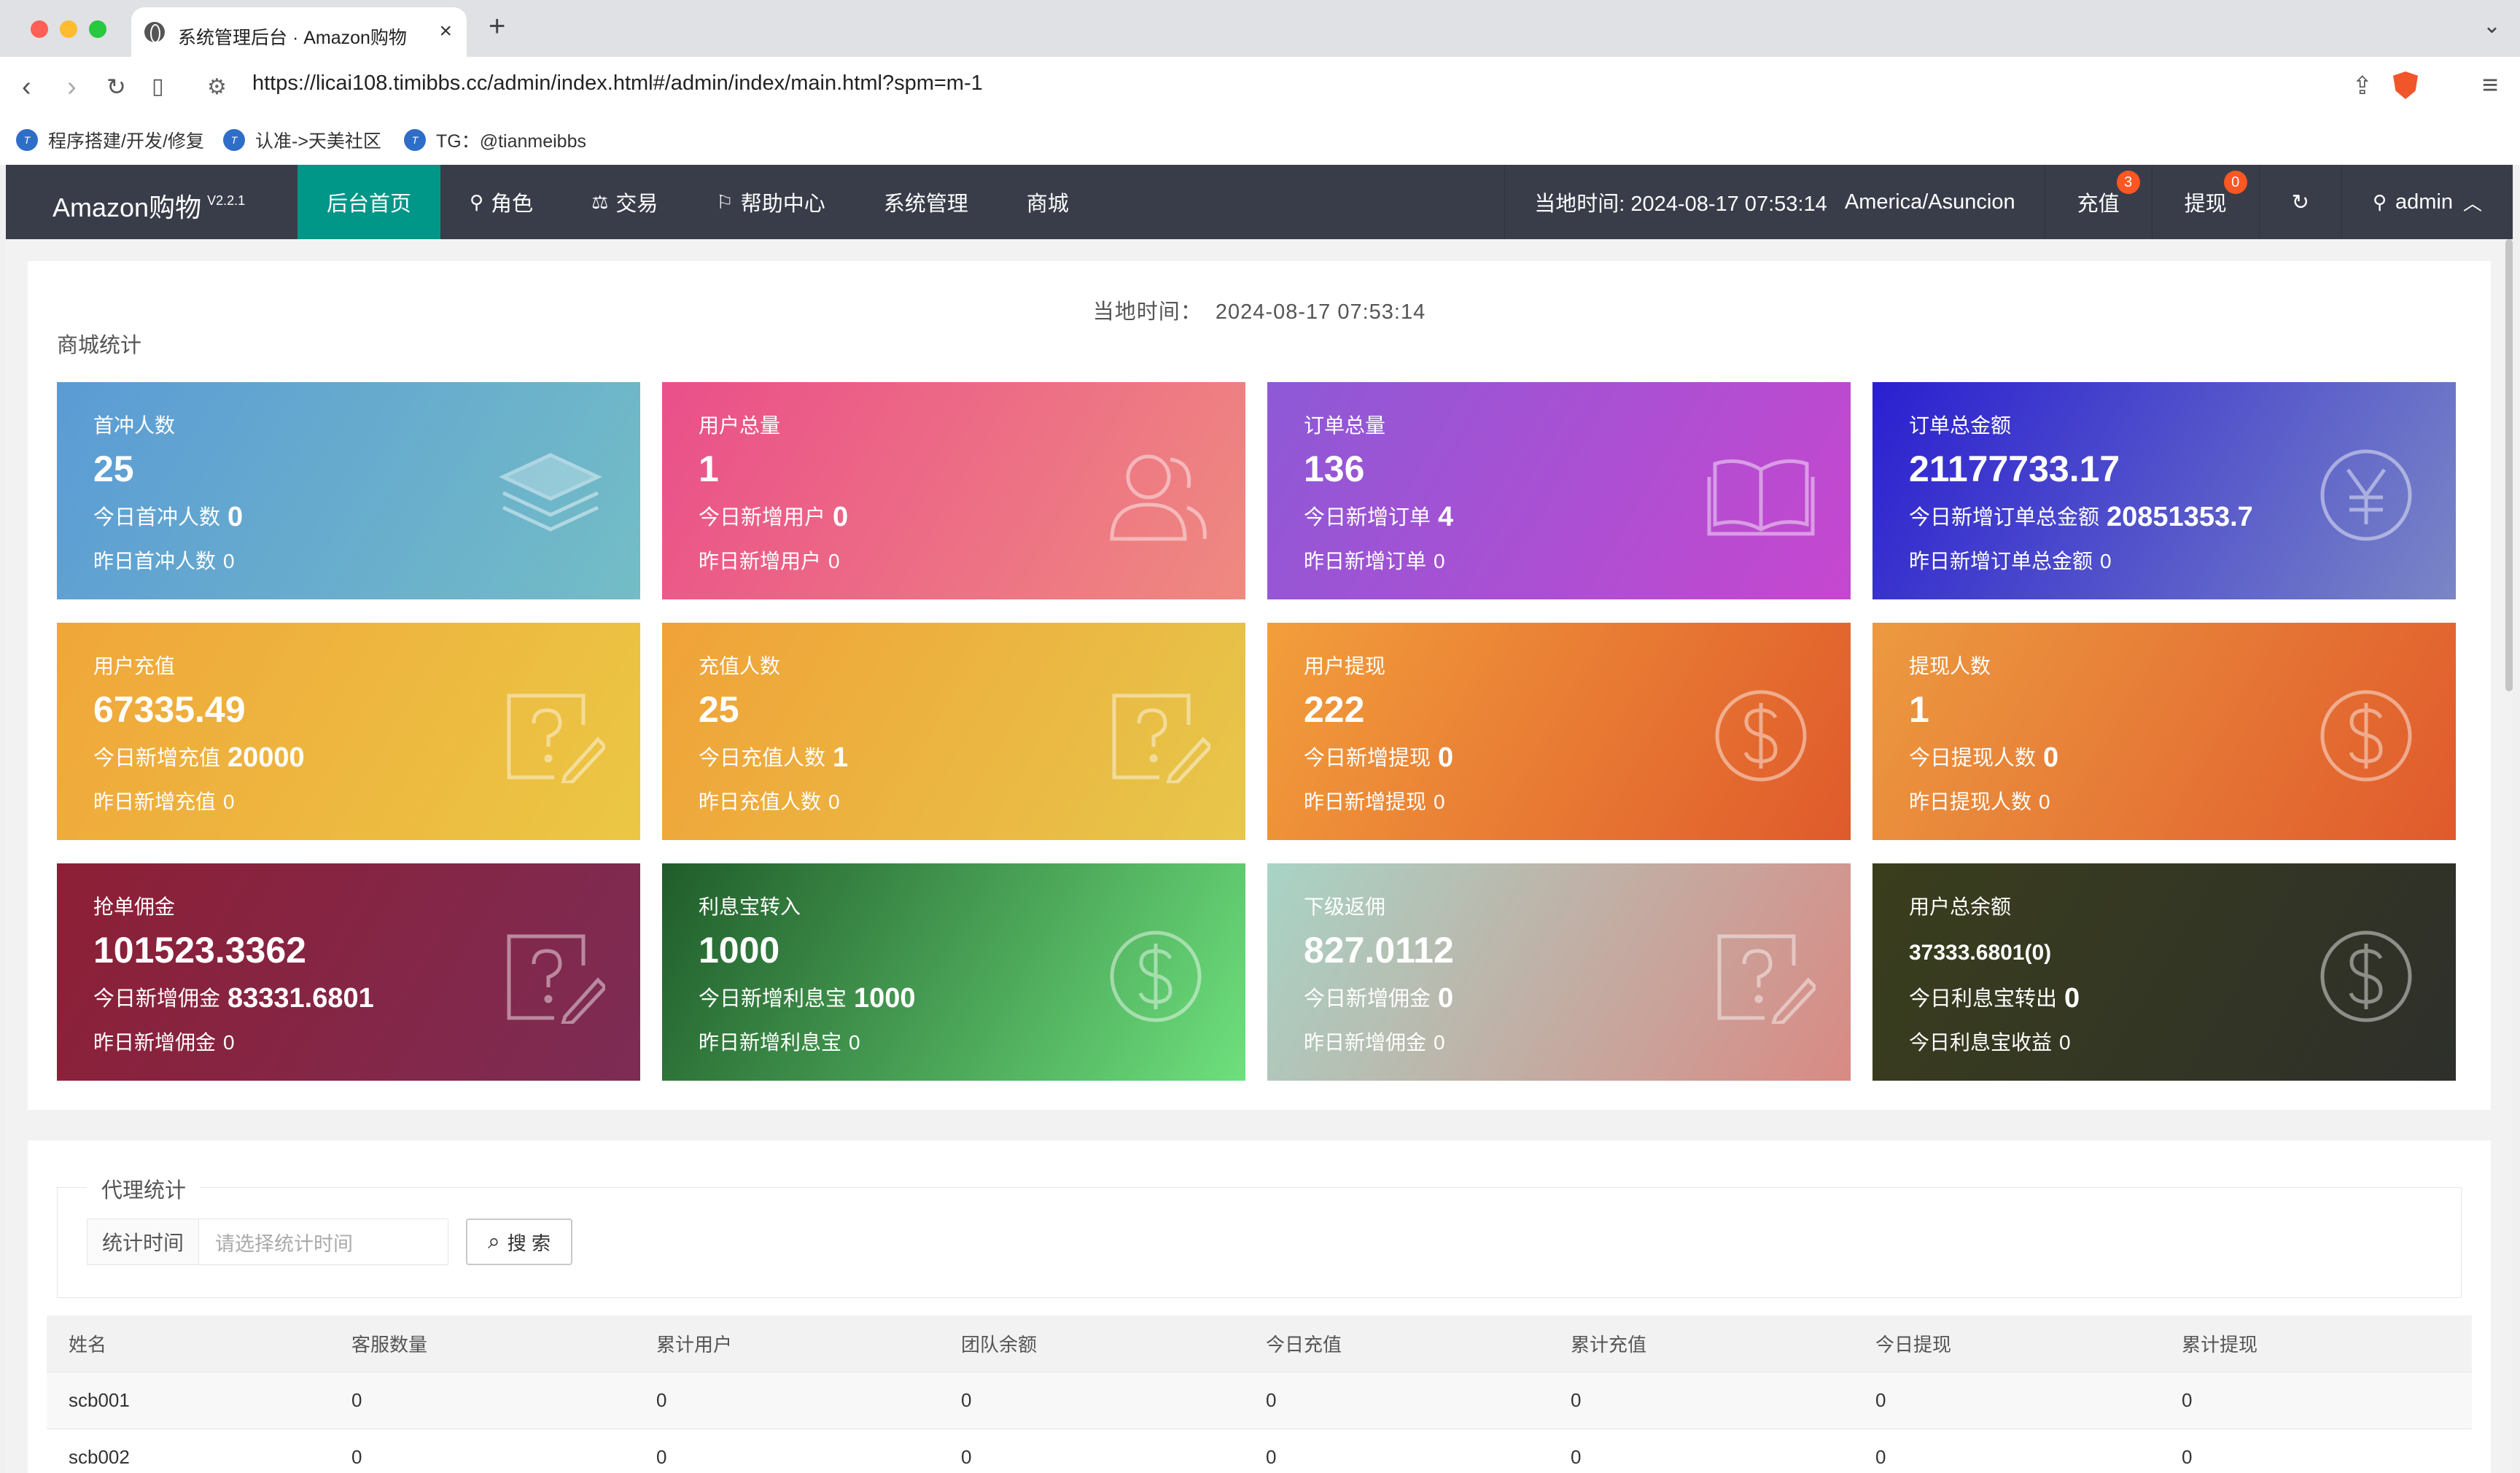  Describe the element at coordinates (158, 87) in the screenshot. I see `bookmark-icon: ▯` at that location.